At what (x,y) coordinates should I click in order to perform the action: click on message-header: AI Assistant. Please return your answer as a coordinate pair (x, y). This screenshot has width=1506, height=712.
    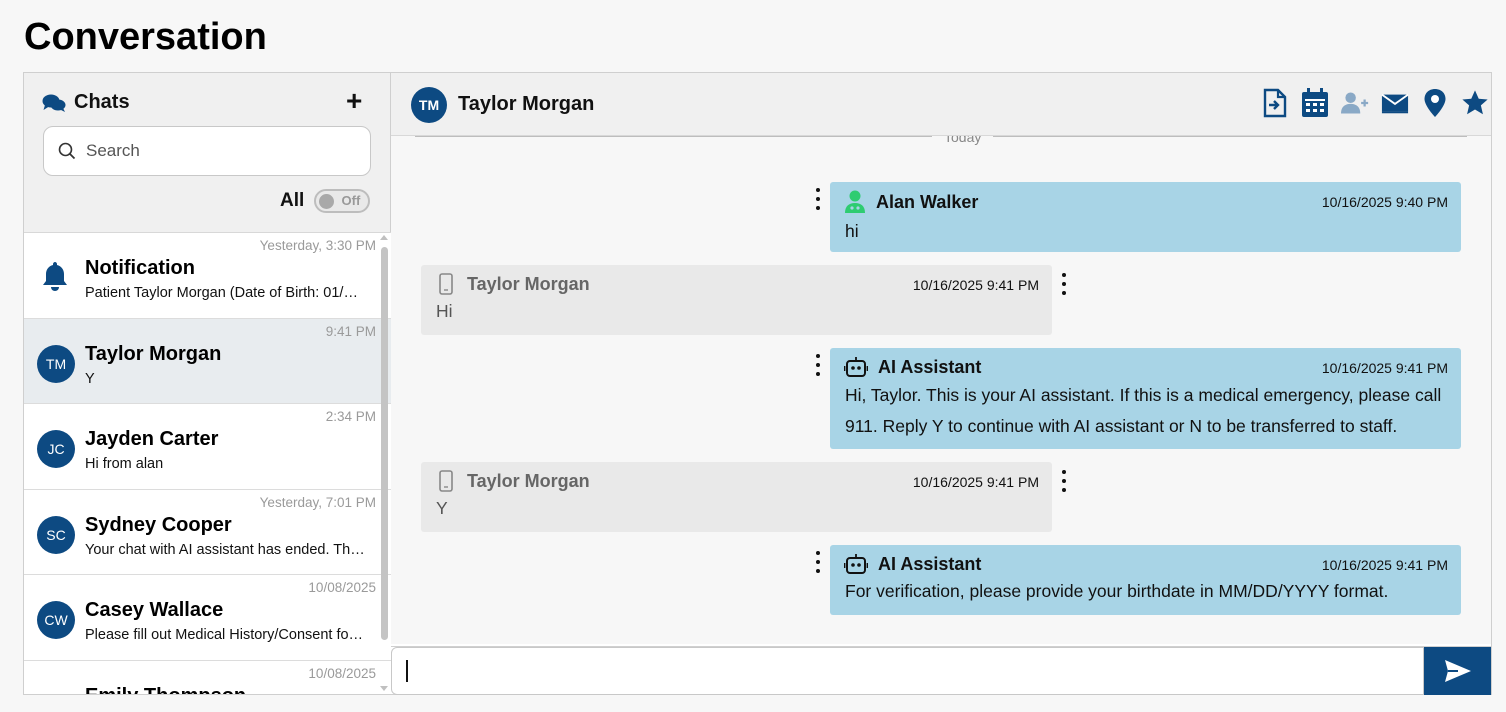
    Looking at the image, I should click on (912, 367).